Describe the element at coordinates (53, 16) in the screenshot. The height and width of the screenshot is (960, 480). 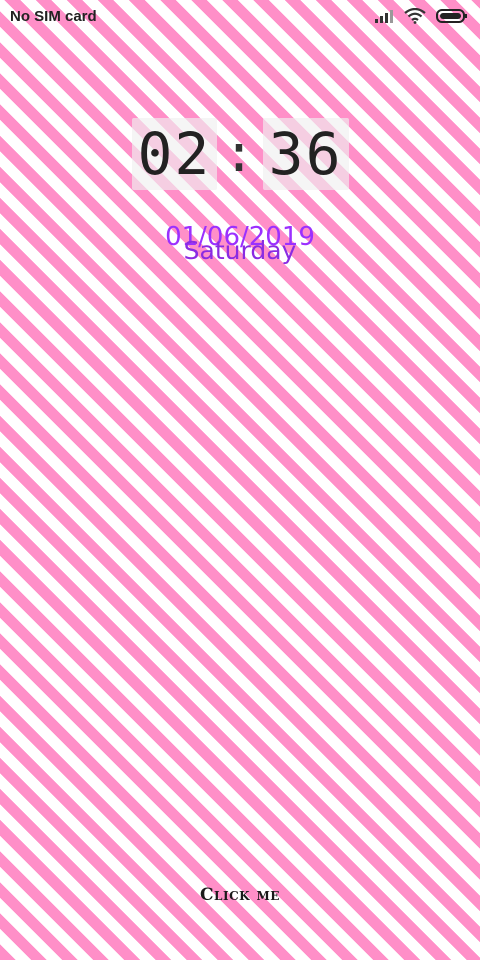
I see `carrier-label: No SIM card` at that location.